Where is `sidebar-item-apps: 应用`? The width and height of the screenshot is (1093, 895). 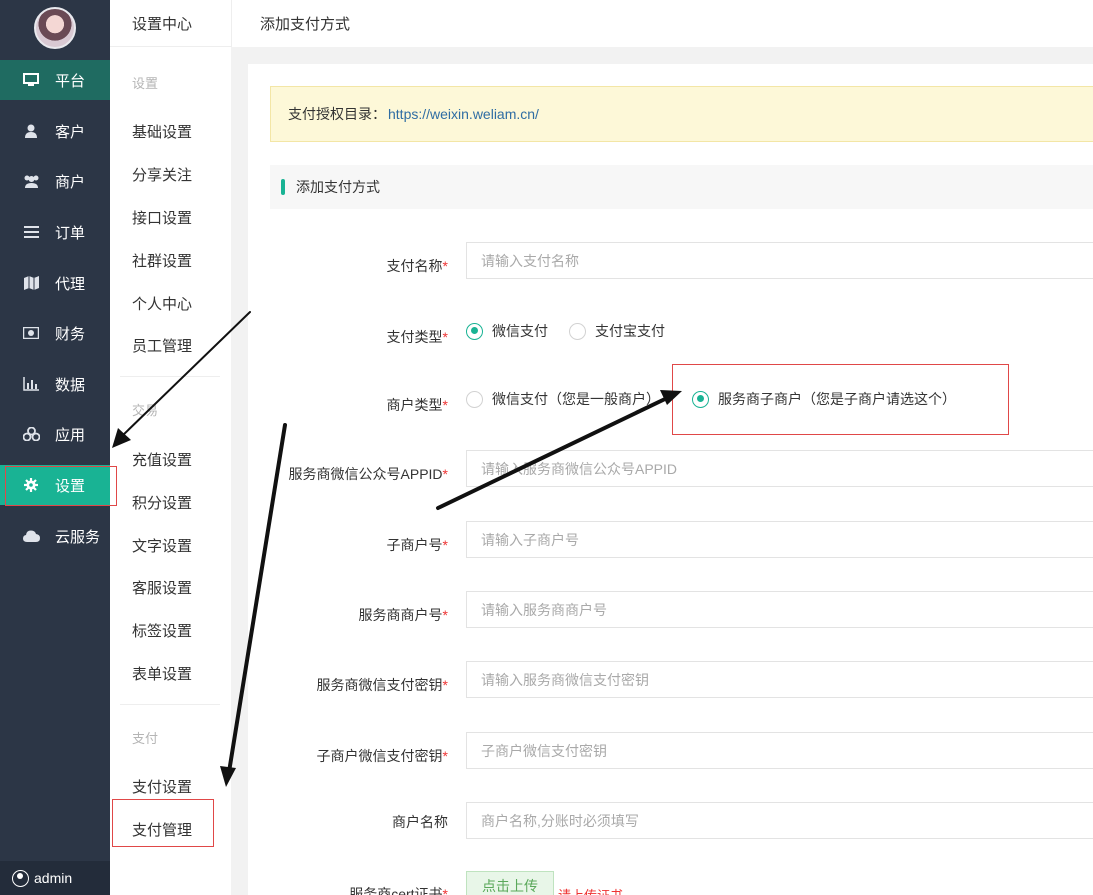 sidebar-item-apps: 应用 is located at coordinates (55, 434).